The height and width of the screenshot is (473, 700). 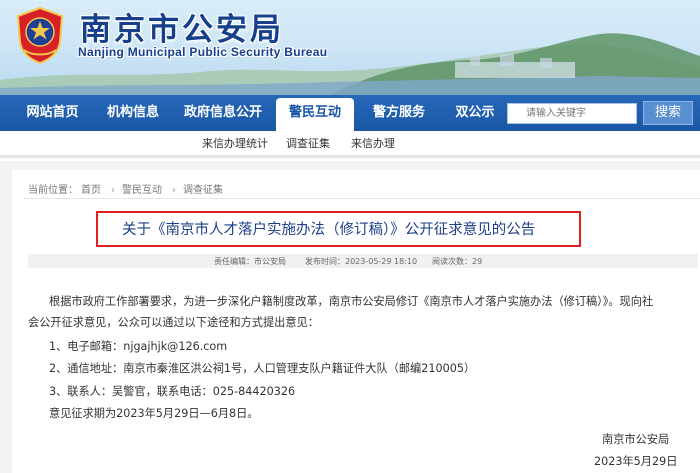 What do you see at coordinates (52, 113) in the screenshot?
I see `nav-item-home: 网站首页` at bounding box center [52, 113].